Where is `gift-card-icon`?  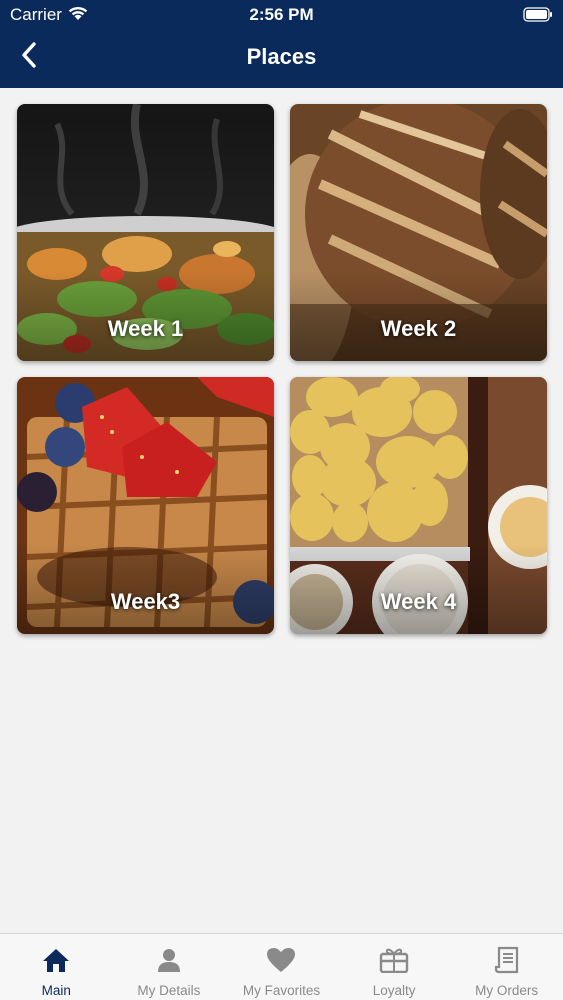 gift-card-icon is located at coordinates (394, 960).